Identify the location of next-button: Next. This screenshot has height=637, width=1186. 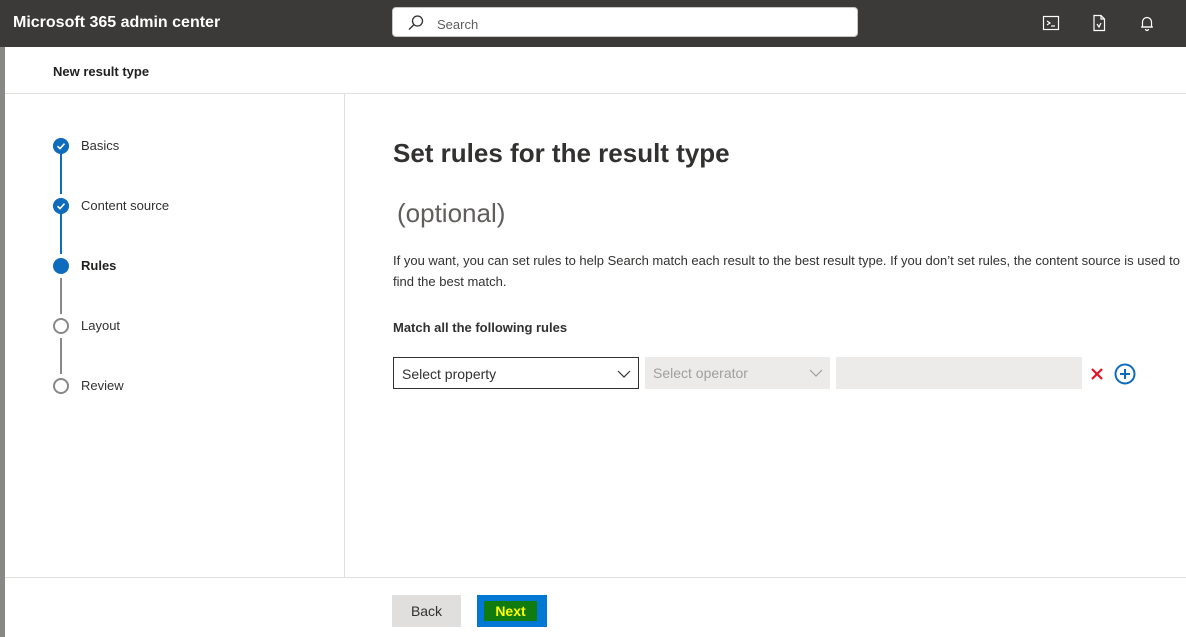
(512, 611).